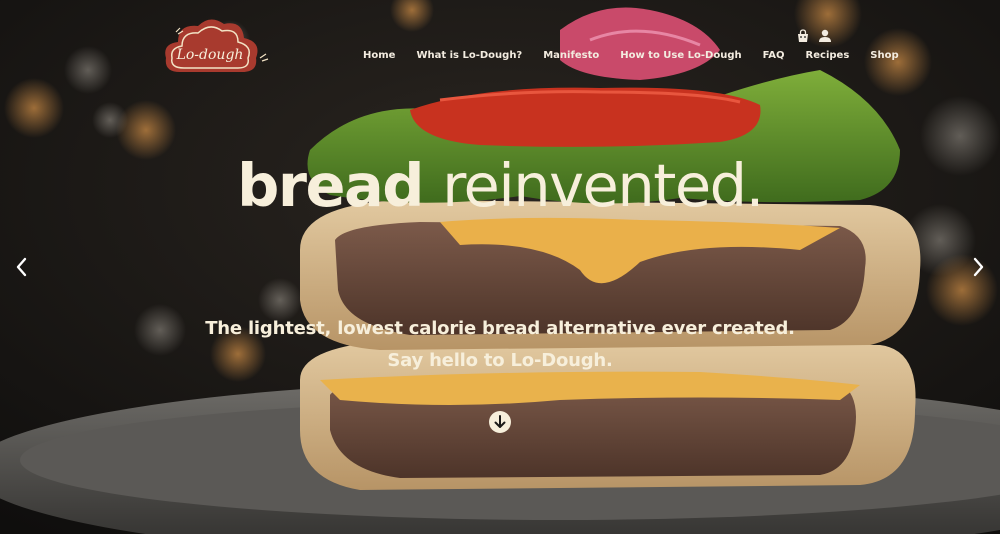 This screenshot has width=1000, height=534. Describe the element at coordinates (978, 267) in the screenshot. I see `chevron-right-icon` at that location.